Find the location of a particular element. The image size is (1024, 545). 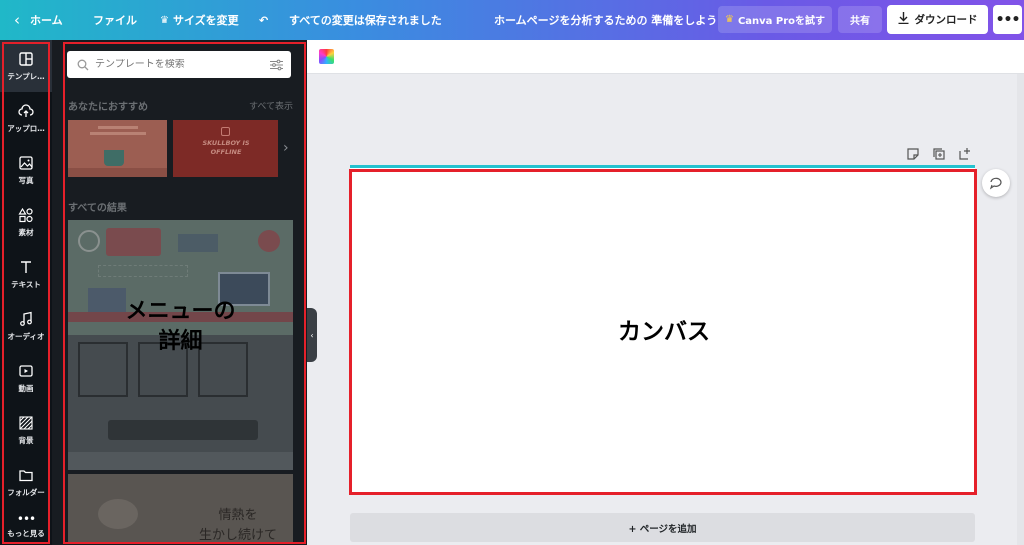

save-status: すべての変更は保存されました is located at coordinates (365, 20).